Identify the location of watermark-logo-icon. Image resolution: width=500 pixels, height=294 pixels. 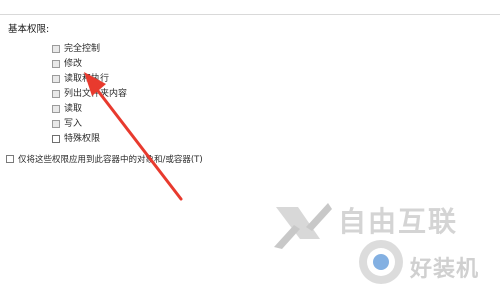
(303, 226).